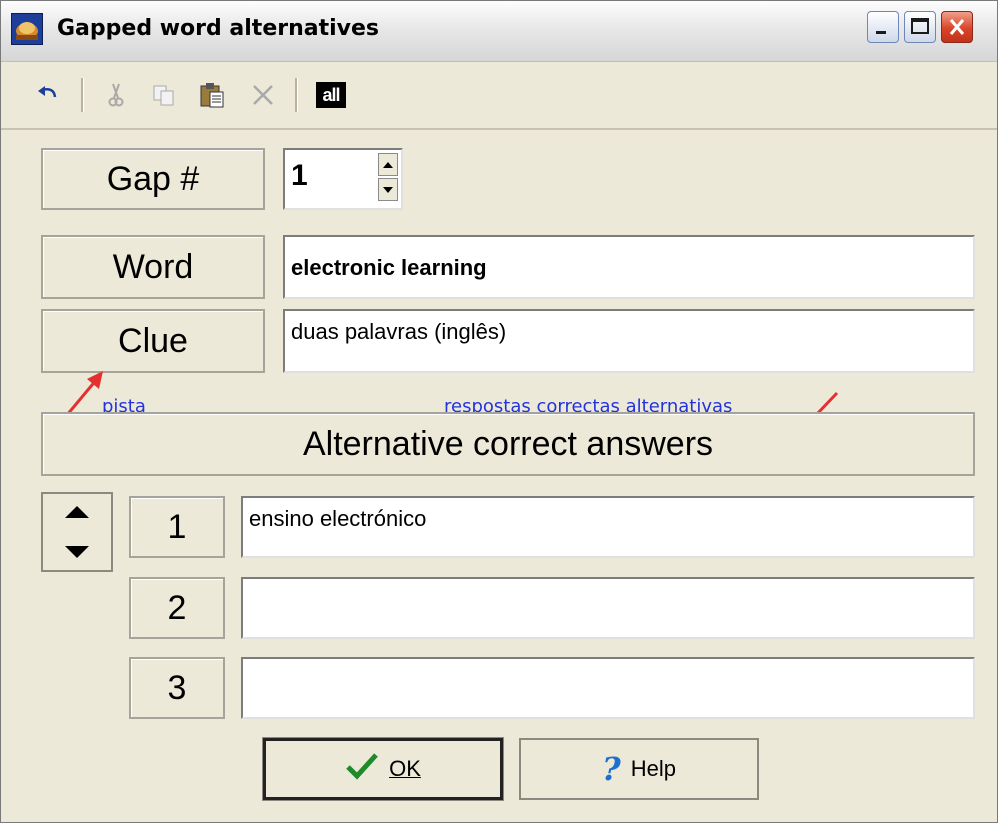 The width and height of the screenshot is (998, 823). What do you see at coordinates (177, 608) in the screenshot?
I see `alternative-number-2: 2` at bounding box center [177, 608].